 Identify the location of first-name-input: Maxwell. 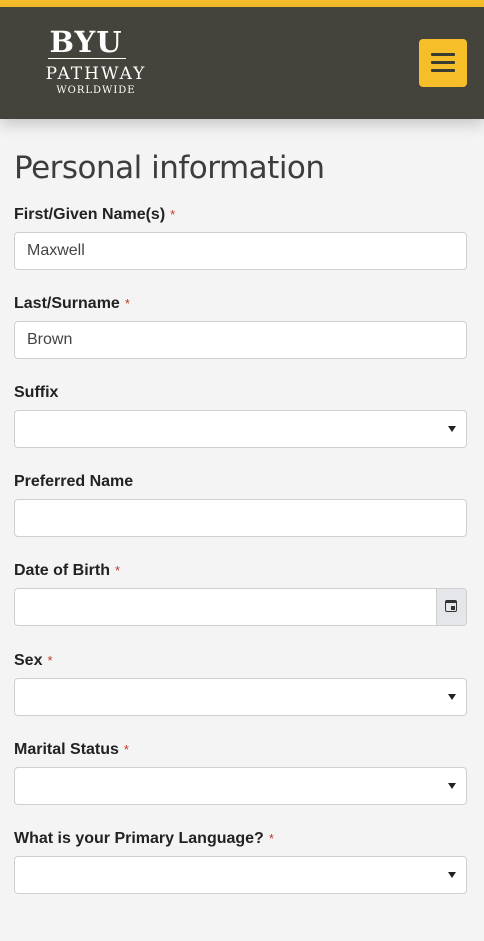
(240, 251).